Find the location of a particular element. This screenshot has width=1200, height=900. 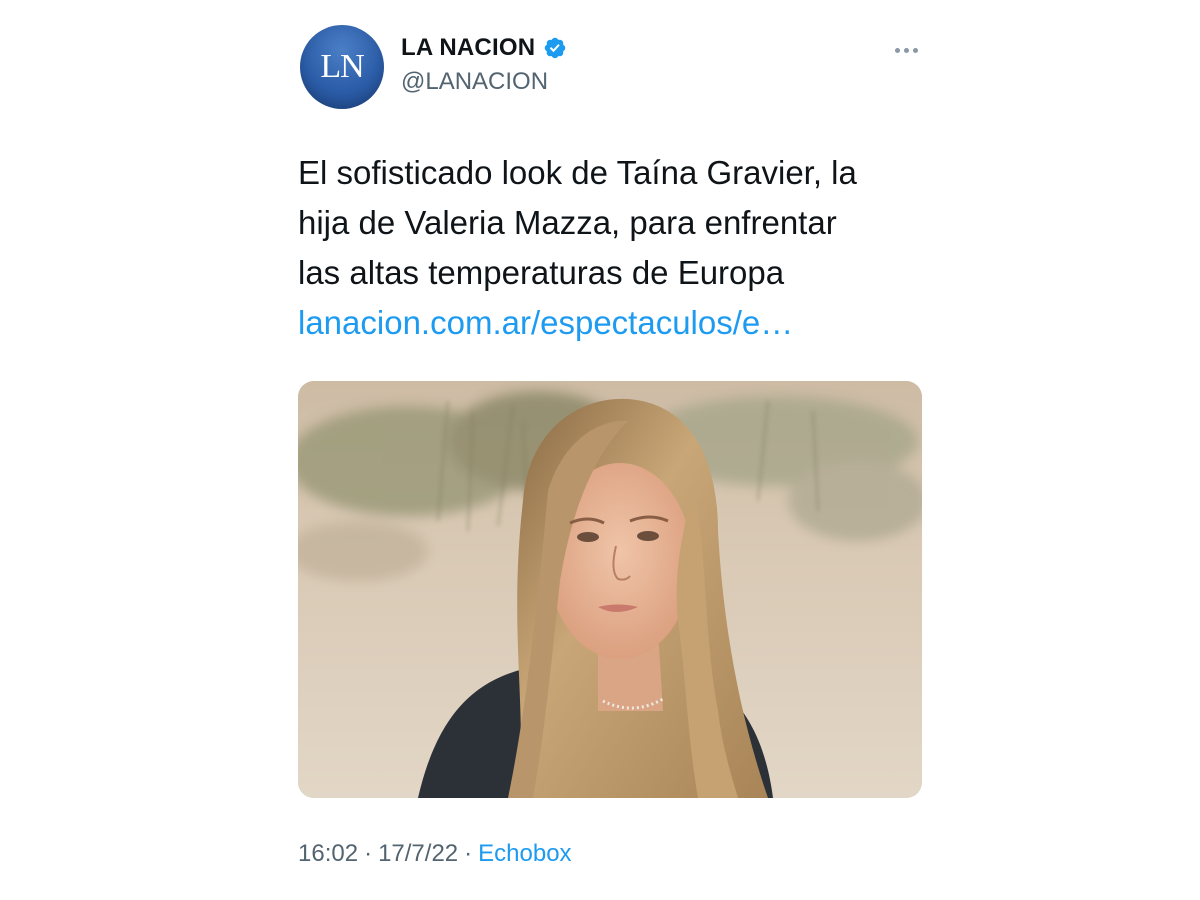

tweet-meta: 16:02 · 17/7/22 · Echobox is located at coordinates (435, 854).